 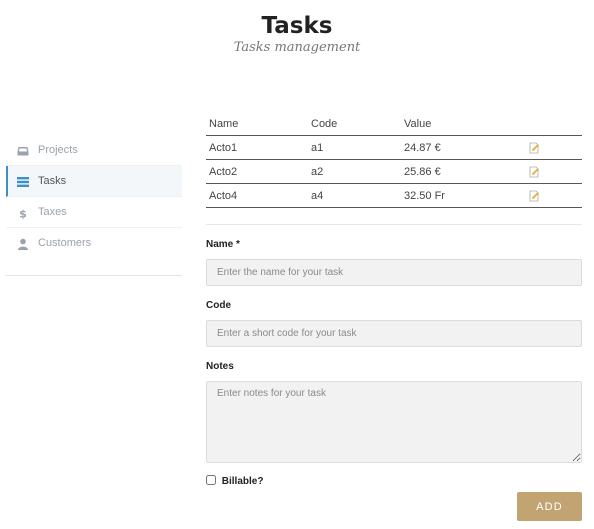 I want to click on column-header-actions, so click(x=554, y=124).